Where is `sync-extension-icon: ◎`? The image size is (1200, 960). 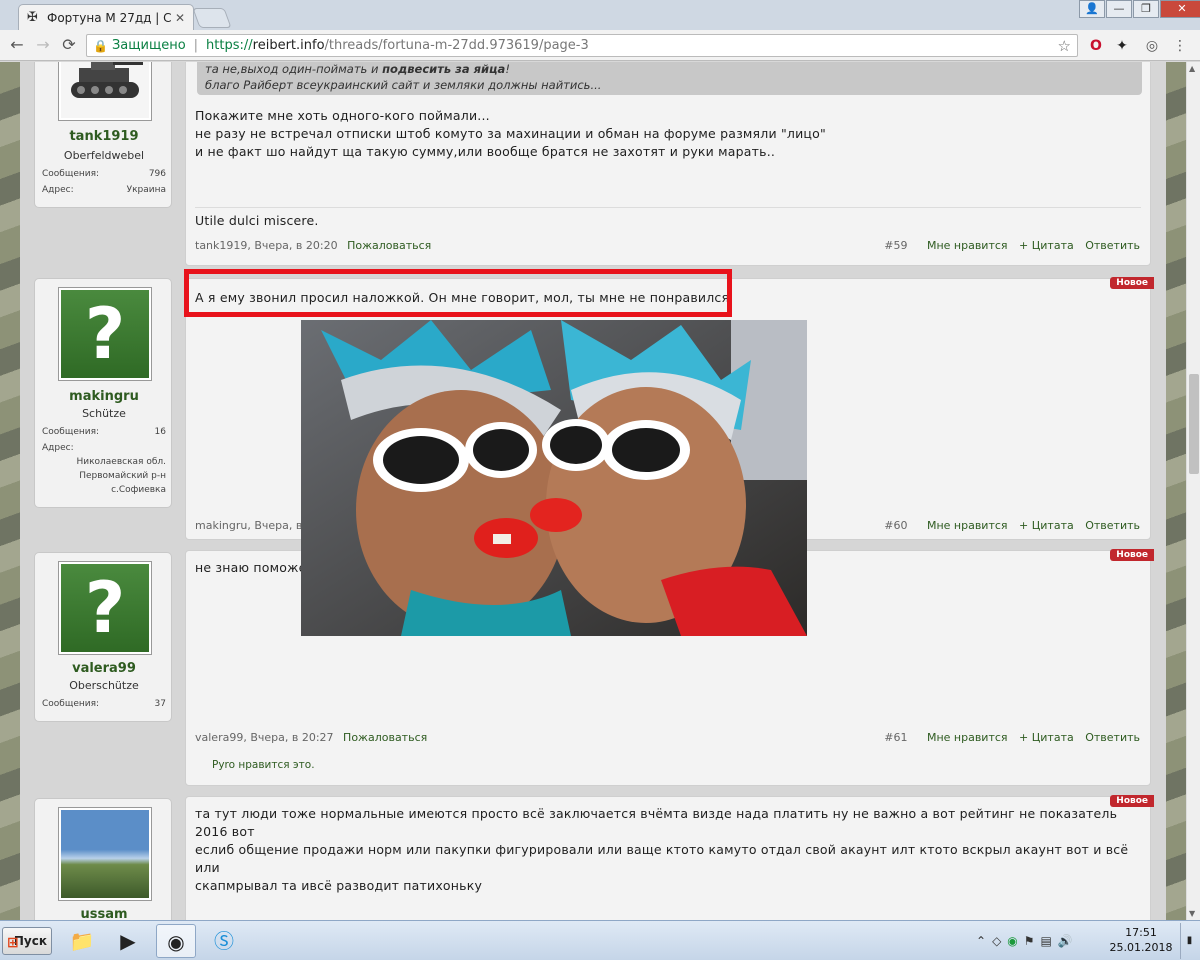 sync-extension-icon: ◎ is located at coordinates (1152, 46).